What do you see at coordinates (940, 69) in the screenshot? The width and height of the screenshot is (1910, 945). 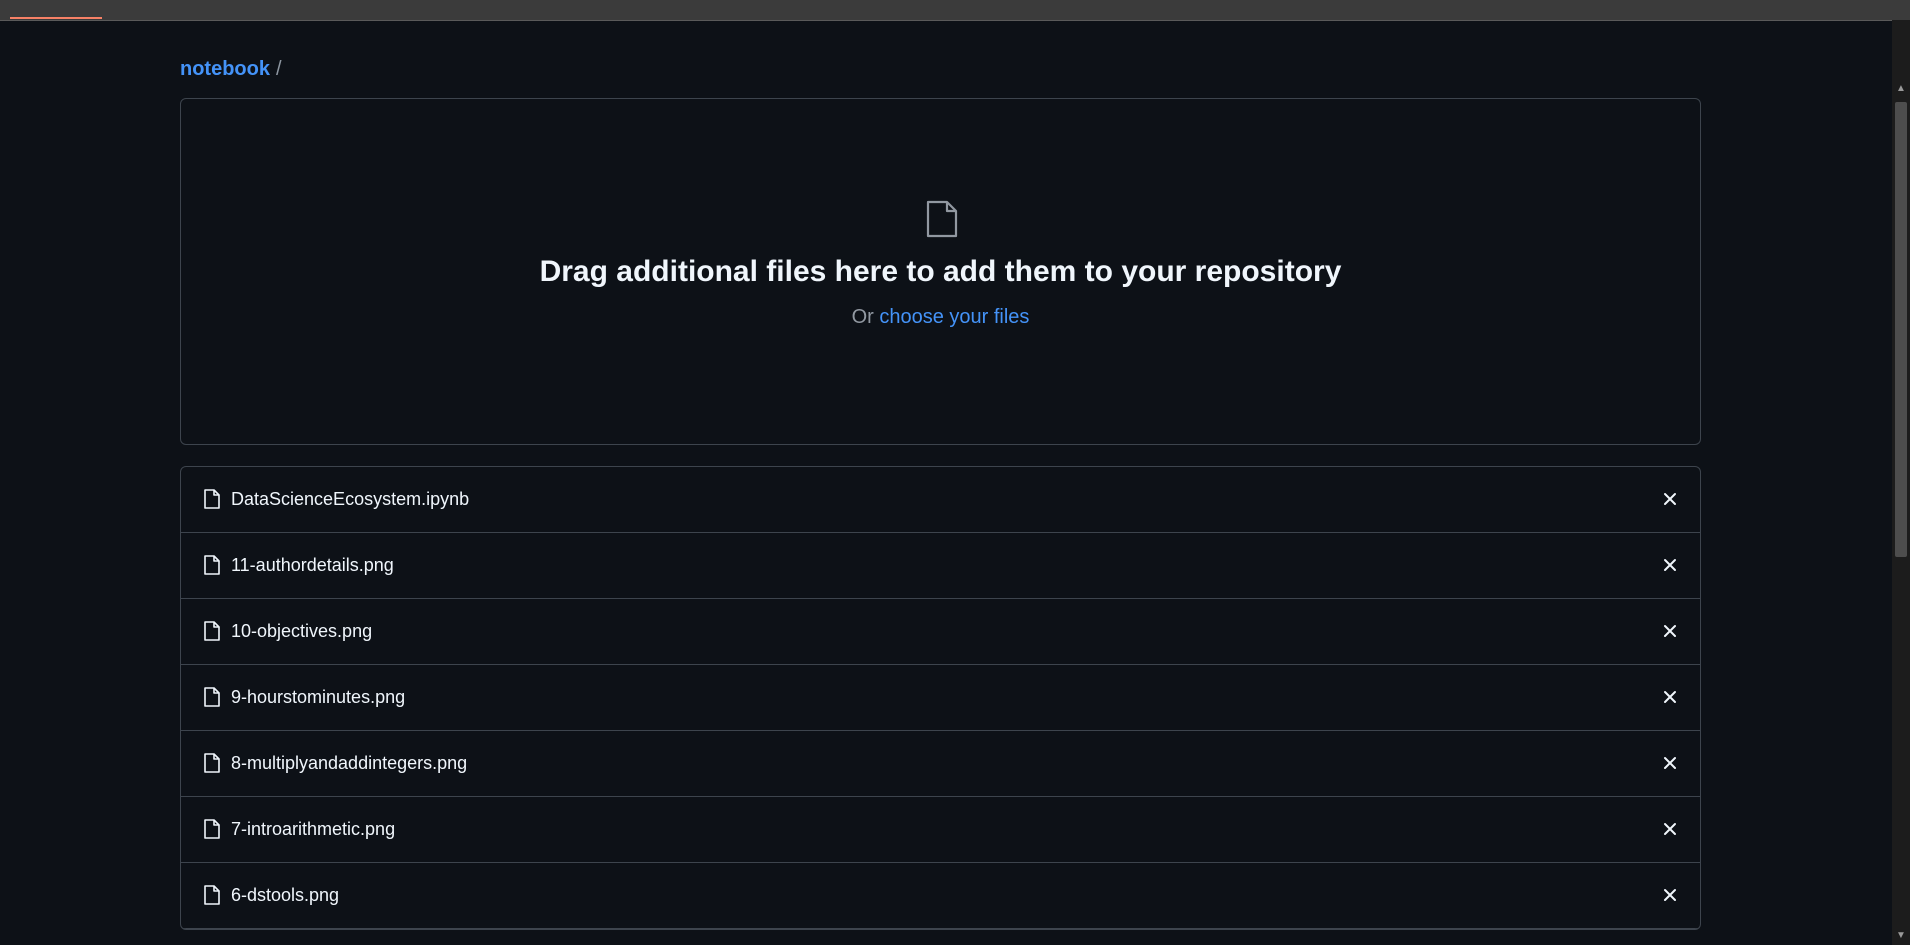 I see `breadcrumb: notebook /` at bounding box center [940, 69].